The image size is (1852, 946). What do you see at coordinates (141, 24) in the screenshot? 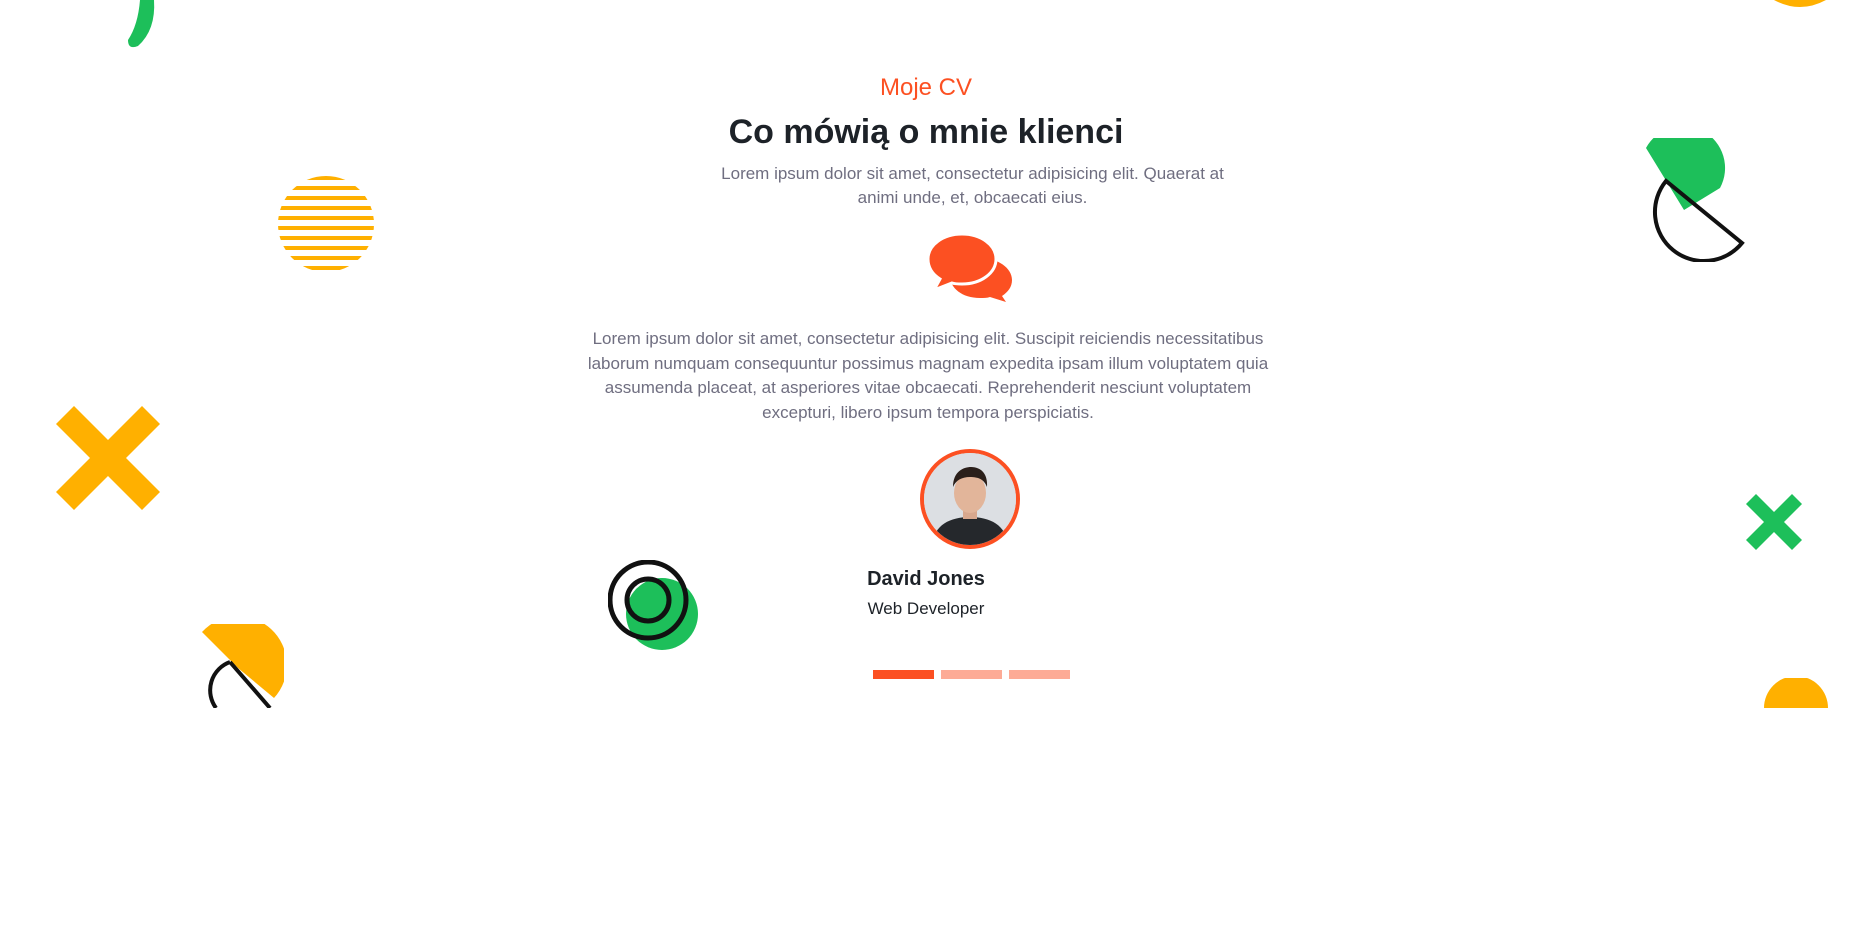
I see `green-curve-shape` at bounding box center [141, 24].